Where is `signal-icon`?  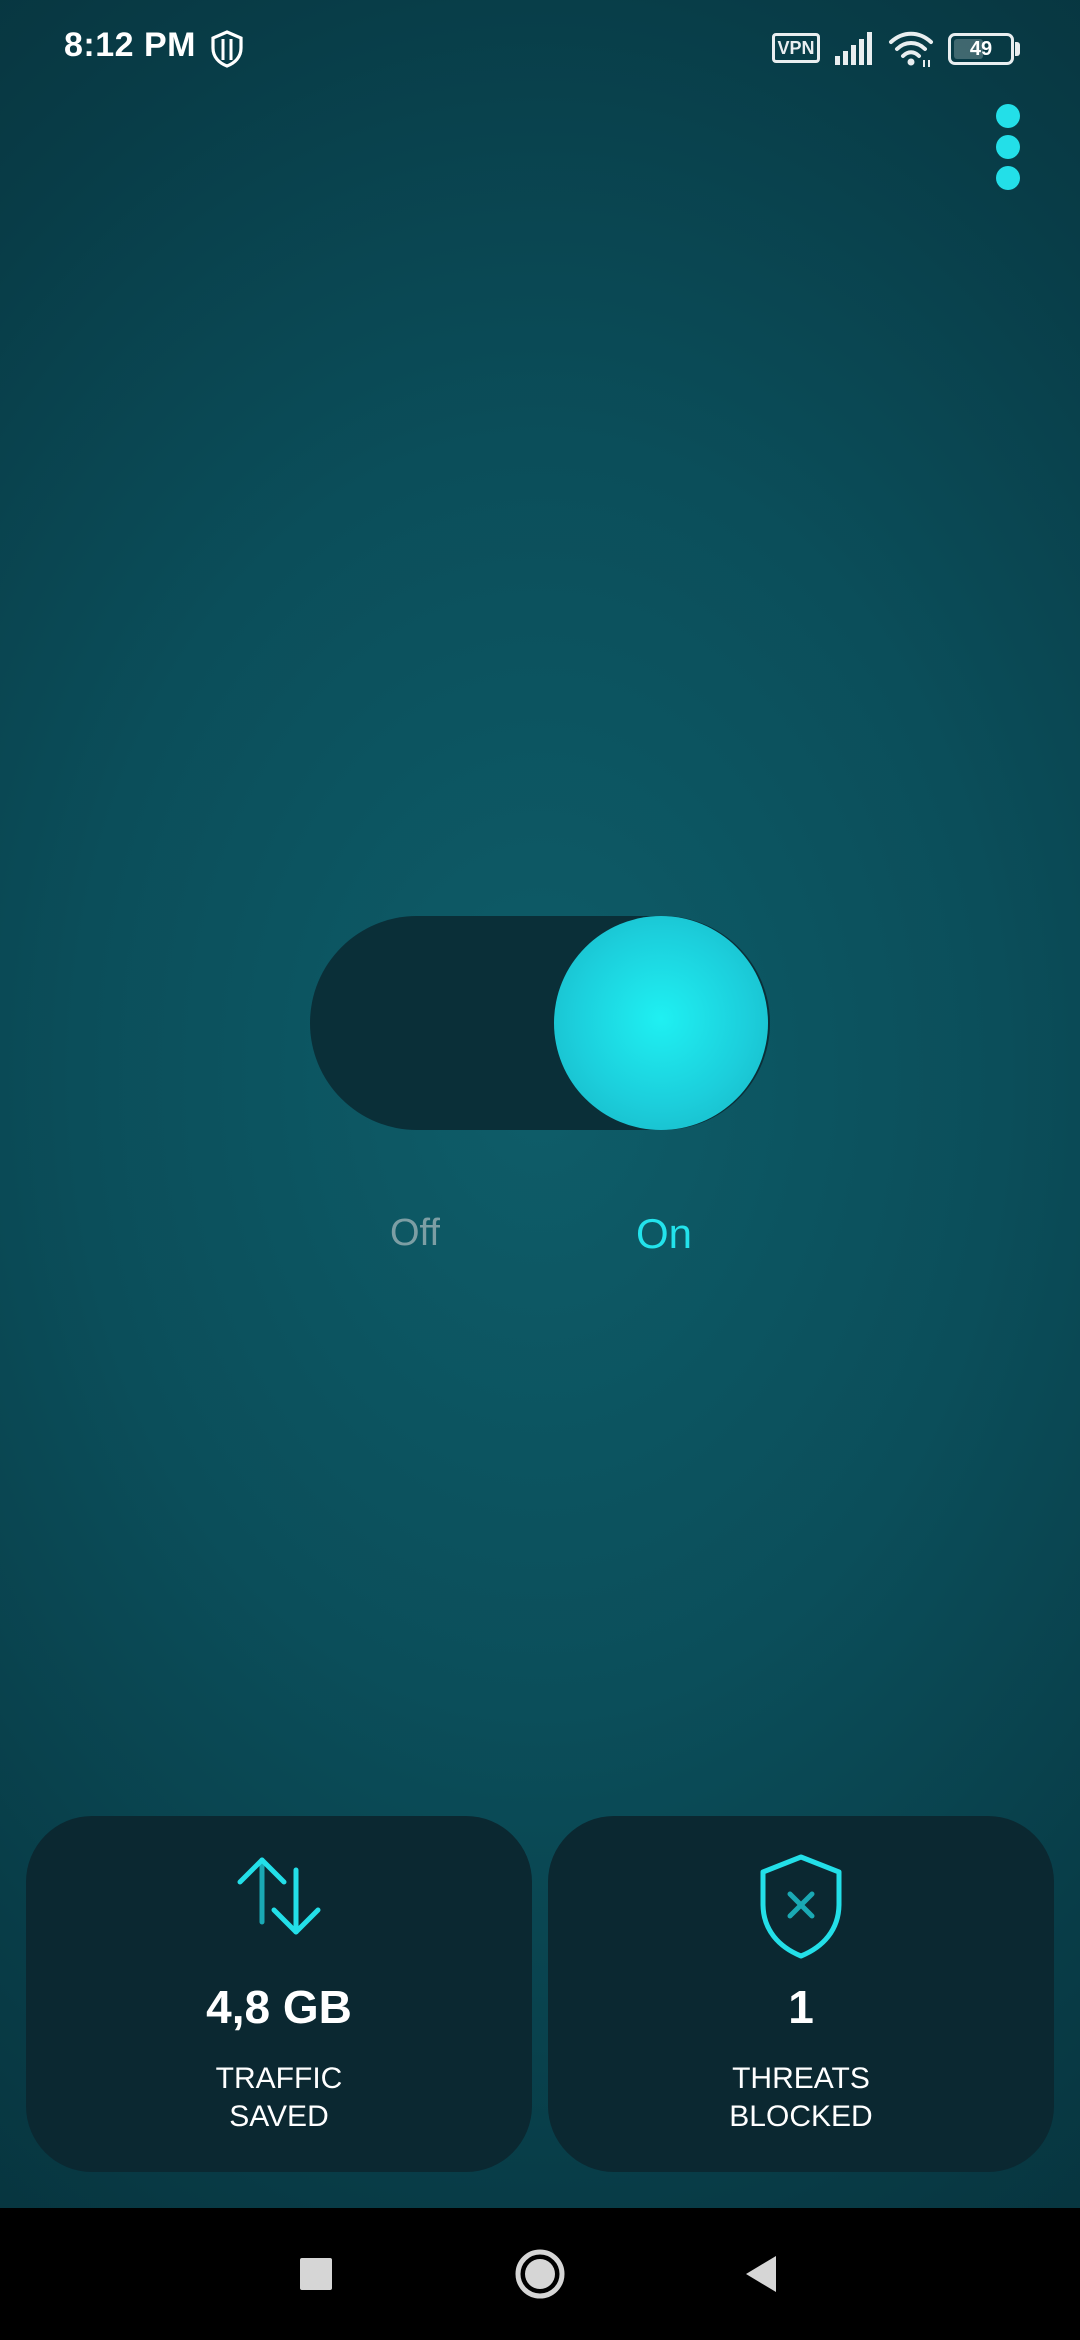
signal-icon is located at coordinates (853, 48).